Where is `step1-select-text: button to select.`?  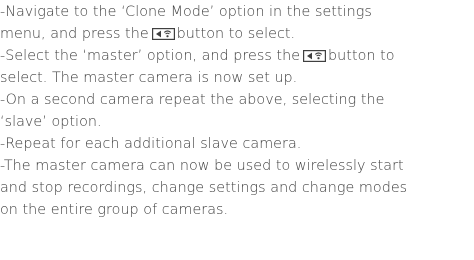 step1-select-text: button to select. is located at coordinates (236, 34).